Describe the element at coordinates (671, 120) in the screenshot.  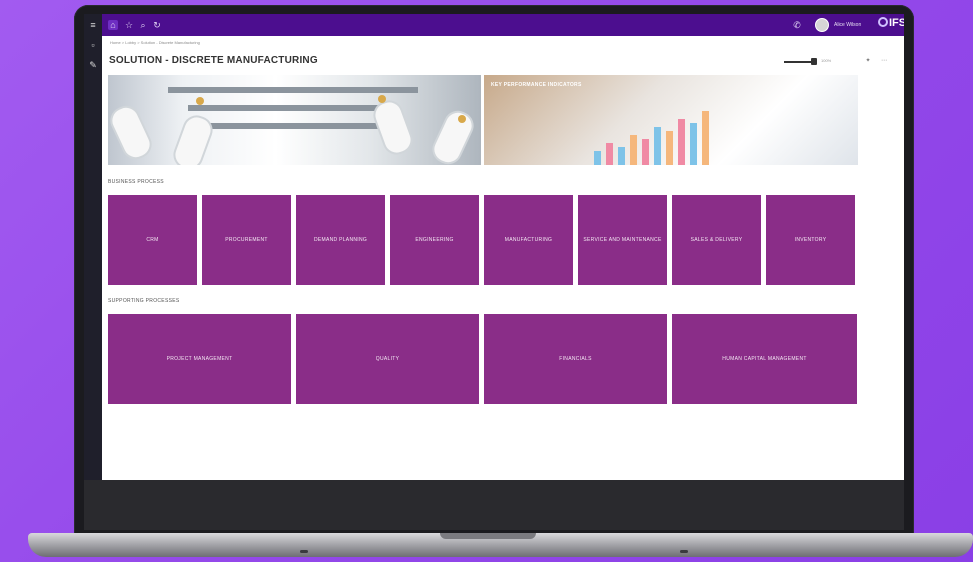
I see `kpi-banner: KEY PERFORMANCE INDICATORS` at that location.